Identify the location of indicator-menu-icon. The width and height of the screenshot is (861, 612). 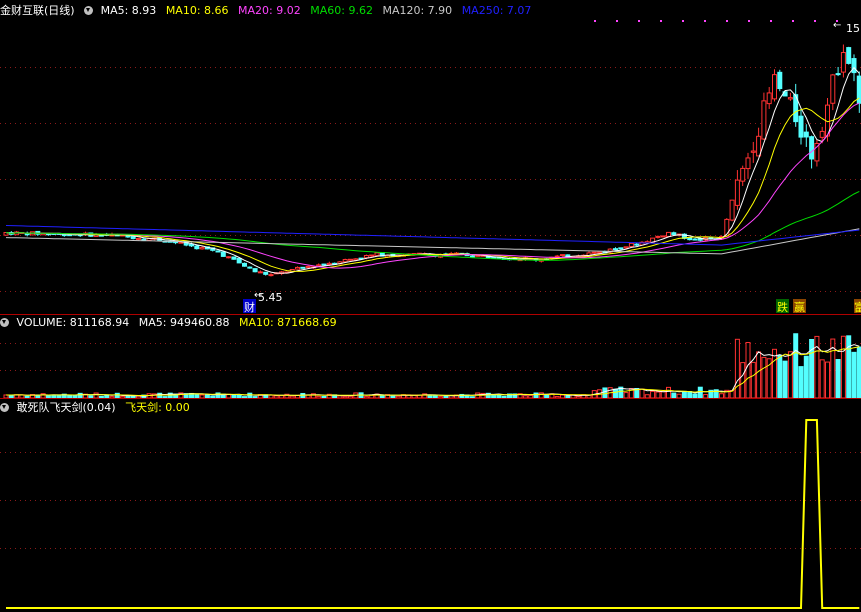
(89, 10).